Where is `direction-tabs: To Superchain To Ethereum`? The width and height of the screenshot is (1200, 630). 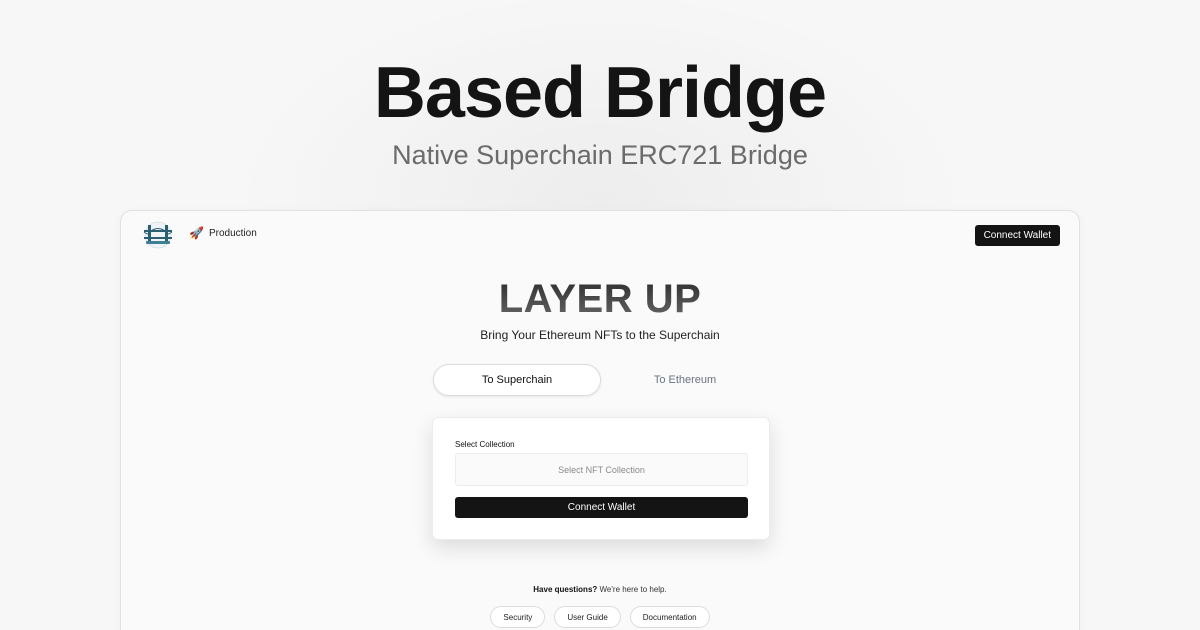
direction-tabs: To Superchain To Ethereum is located at coordinates (601, 380).